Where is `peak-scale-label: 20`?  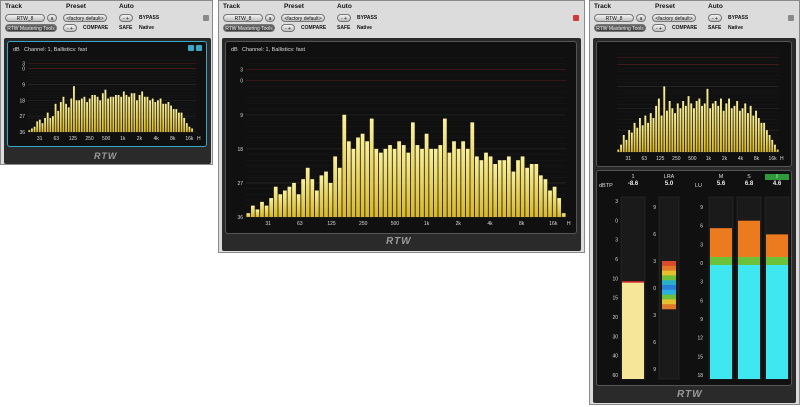
peak-scale-label: 20 is located at coordinates (615, 318).